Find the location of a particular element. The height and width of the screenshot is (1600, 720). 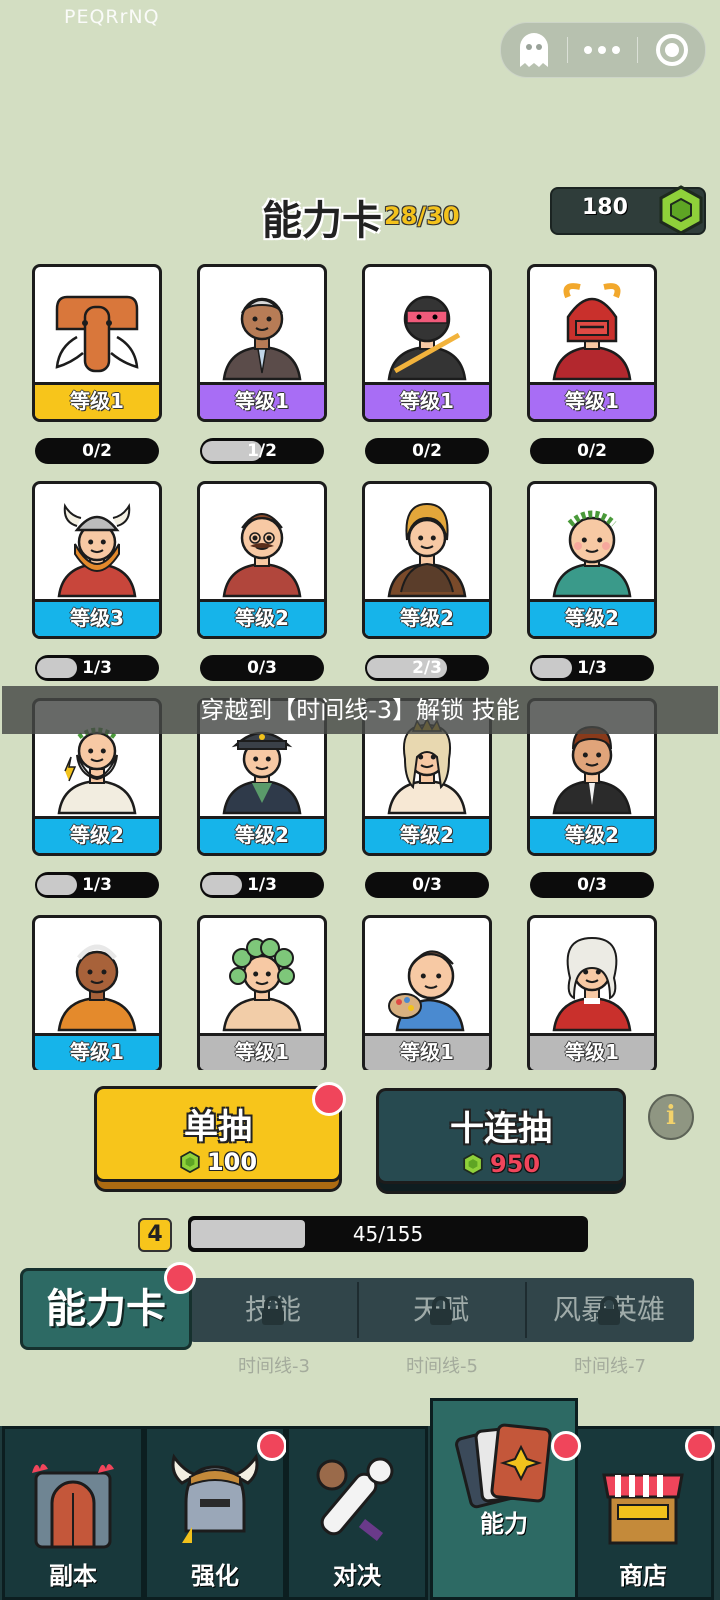

card-progress-text: 0/2 is located at coordinates (427, 451).